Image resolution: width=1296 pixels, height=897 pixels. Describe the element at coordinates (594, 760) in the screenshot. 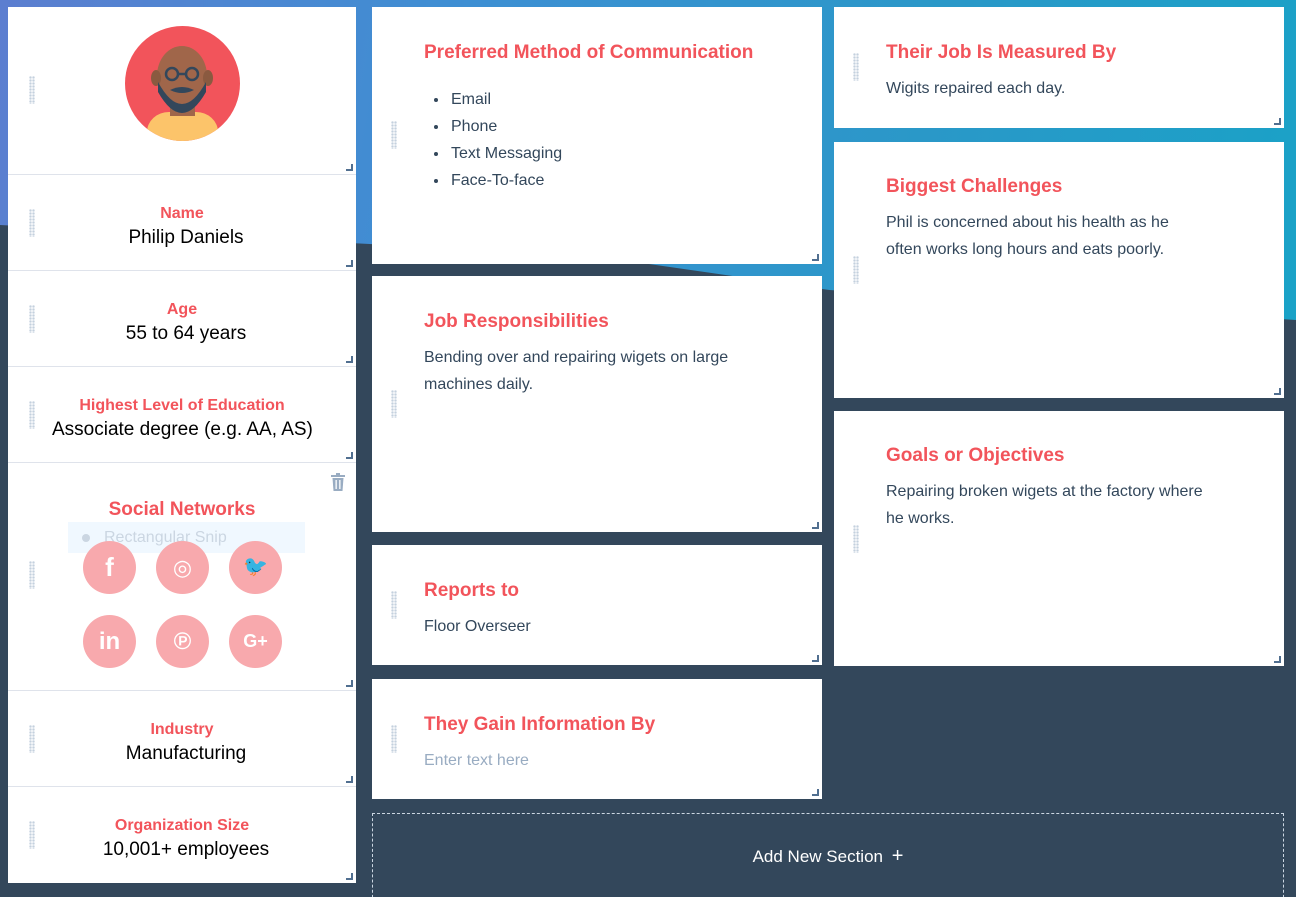

I see `section-text-placeholder: Enter text here` at that location.